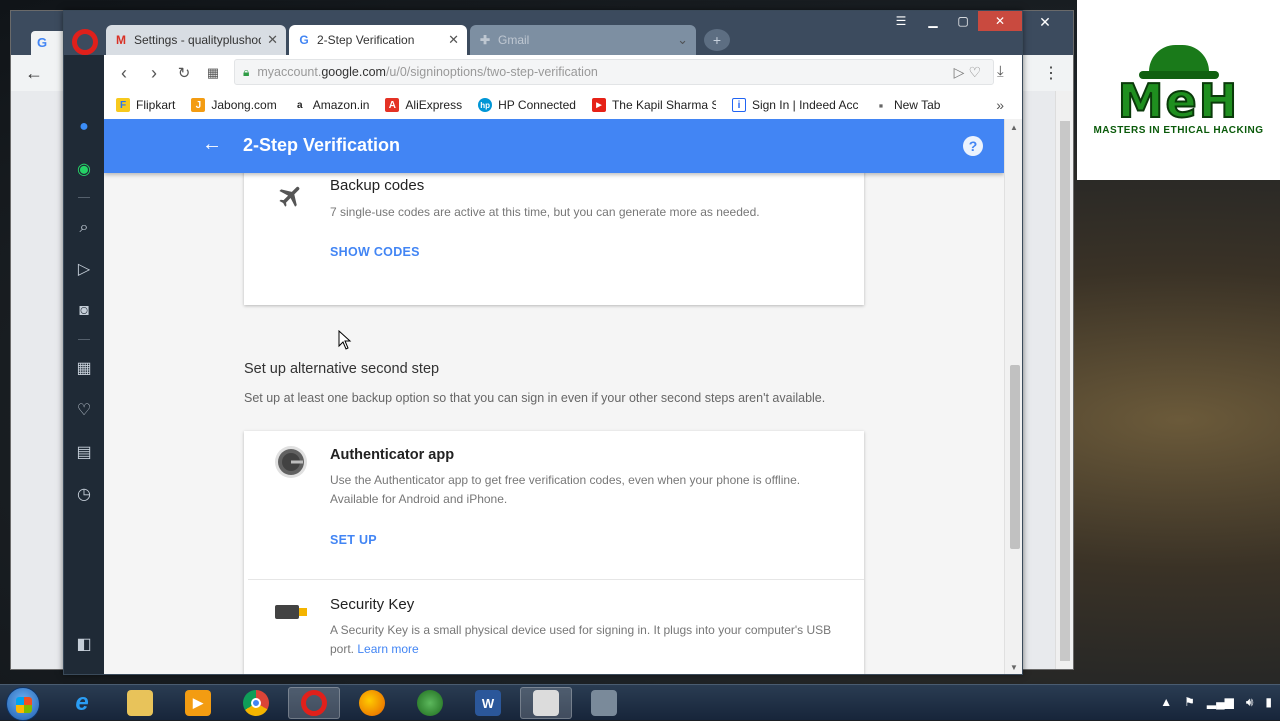 The width and height of the screenshot is (1280, 721). Describe the element at coordinates (901, 21) in the screenshot. I see `opera-menu-icon: ☰` at that location.